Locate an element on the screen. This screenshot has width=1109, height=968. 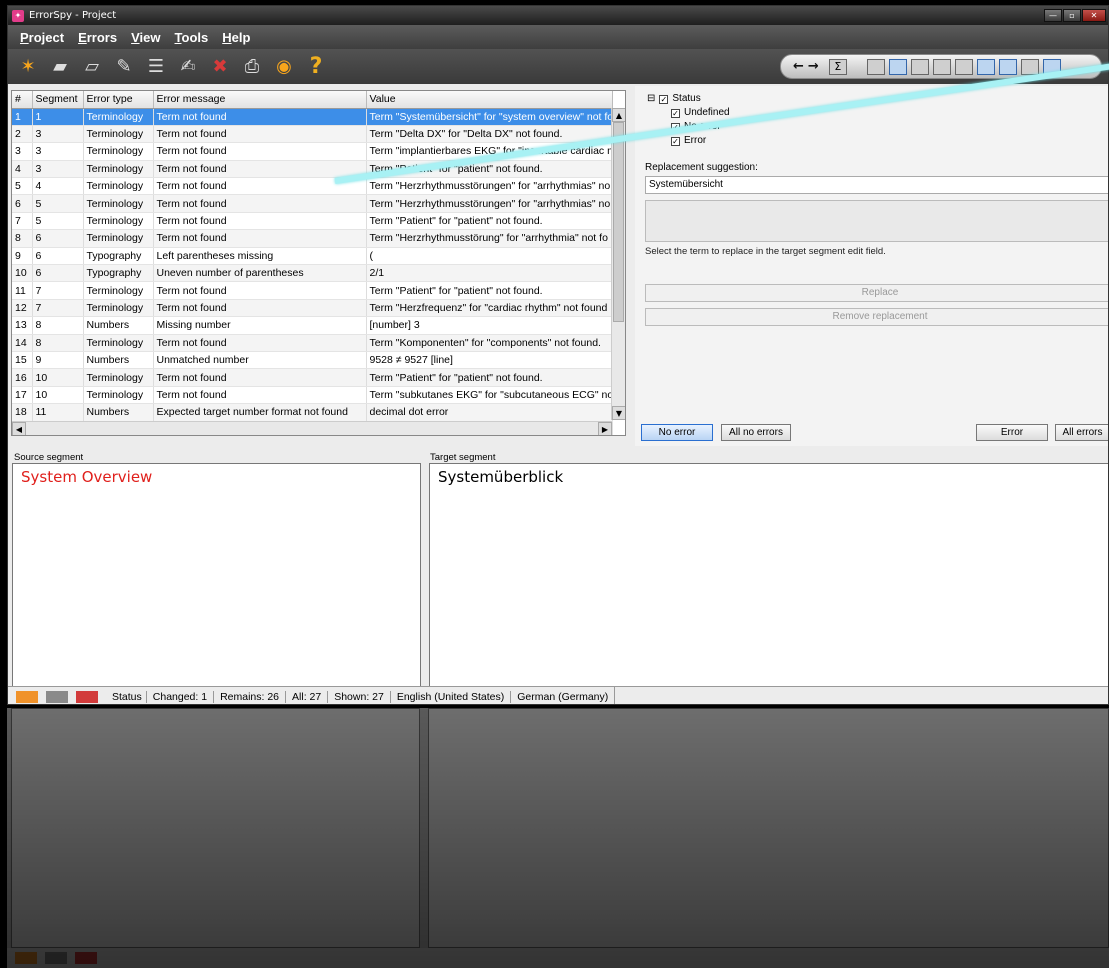
view-list-icon is located at coordinates (897, 66).